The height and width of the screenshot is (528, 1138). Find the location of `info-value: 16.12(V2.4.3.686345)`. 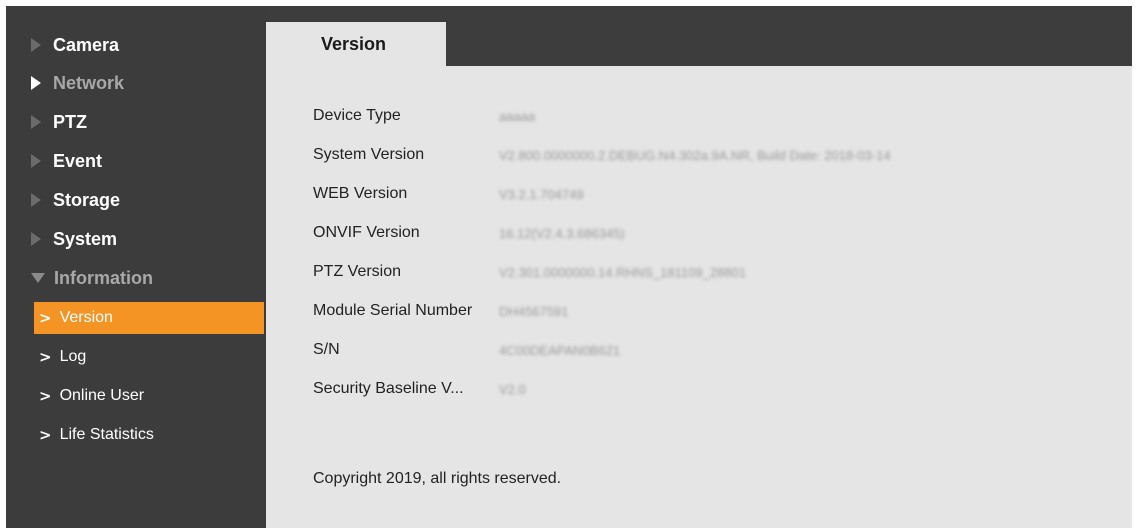

info-value: 16.12(V2.4.3.686345) is located at coordinates (562, 233).